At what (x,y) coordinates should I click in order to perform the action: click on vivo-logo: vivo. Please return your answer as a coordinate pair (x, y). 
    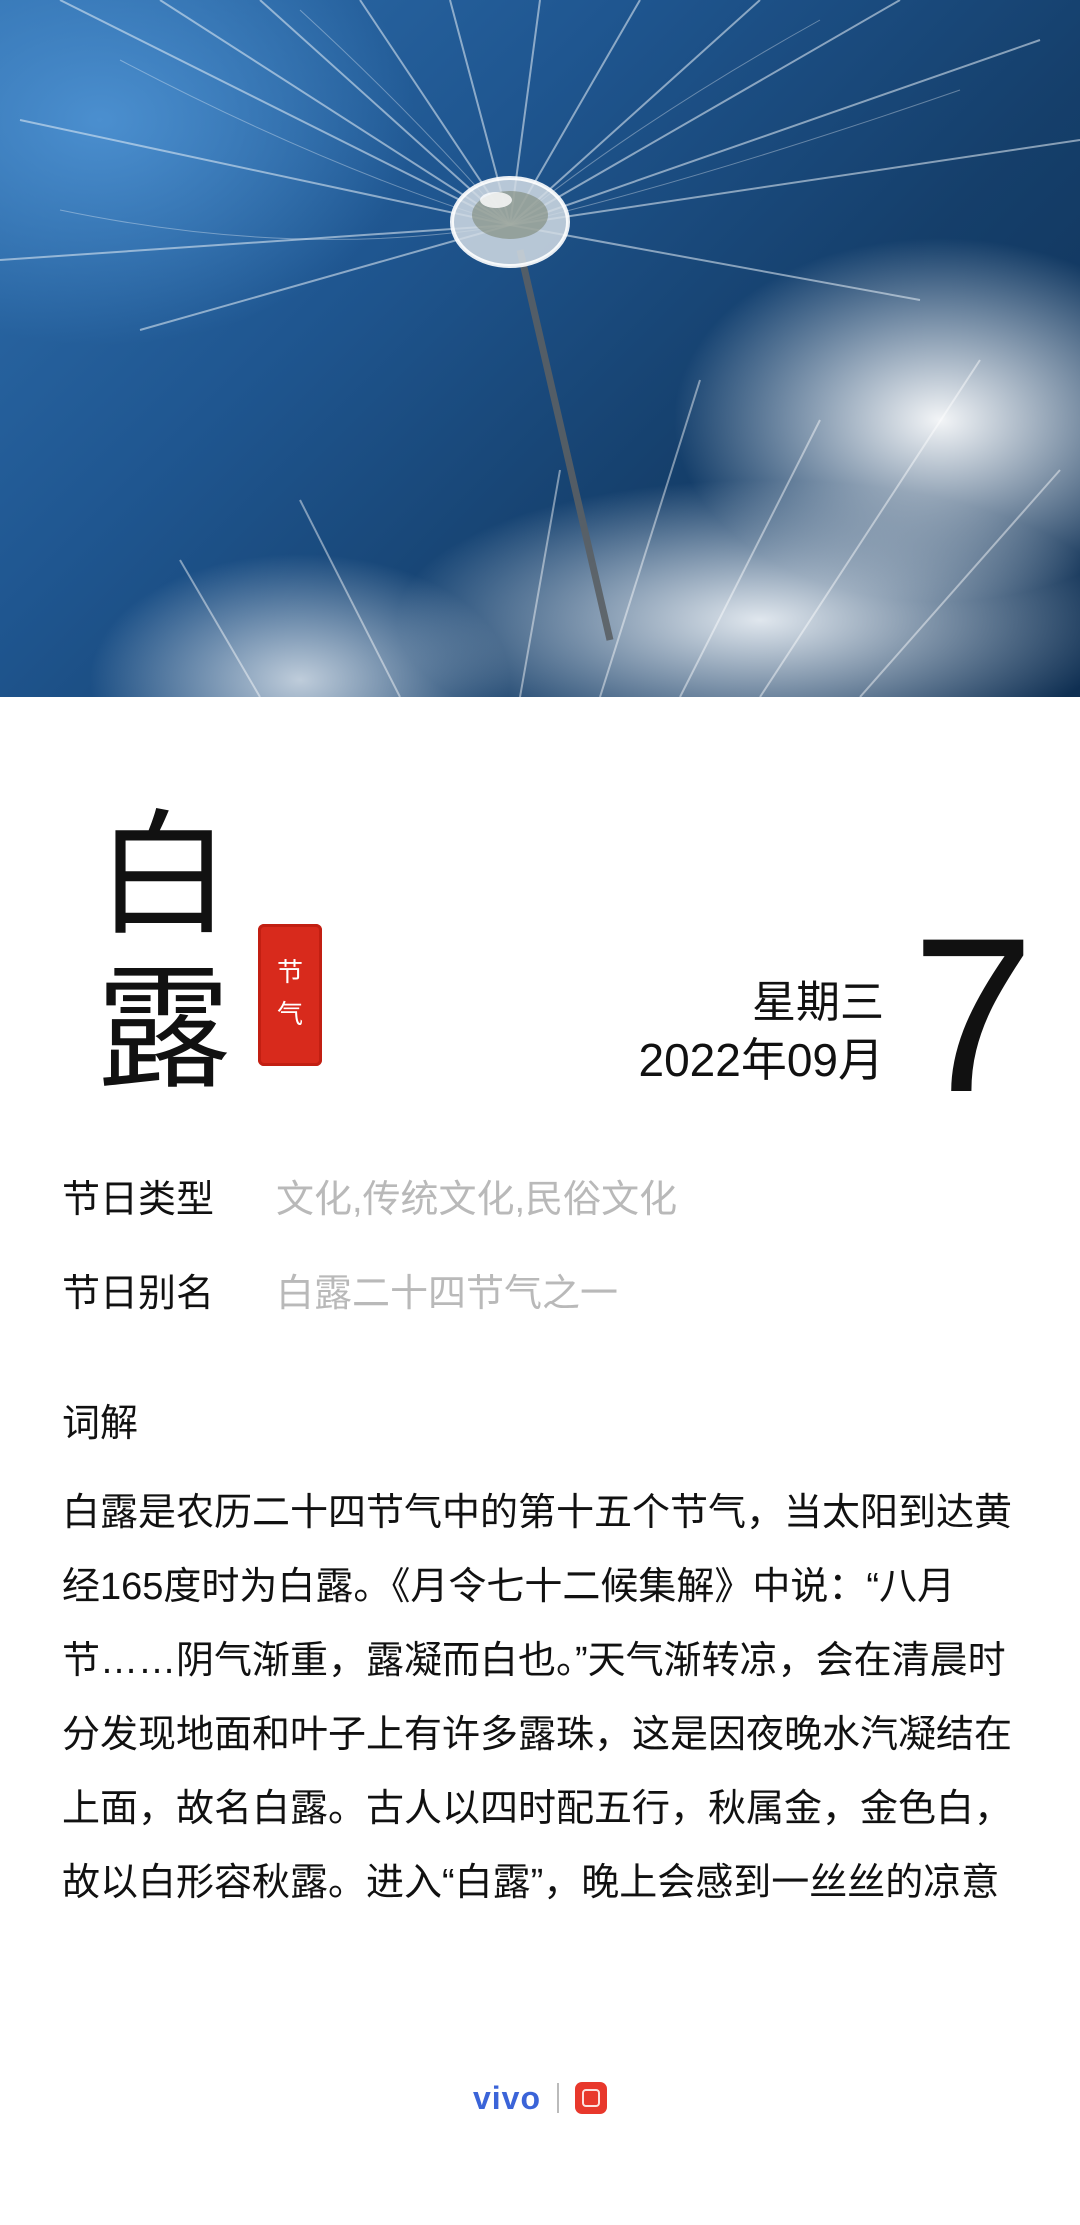
    Looking at the image, I should click on (507, 2097).